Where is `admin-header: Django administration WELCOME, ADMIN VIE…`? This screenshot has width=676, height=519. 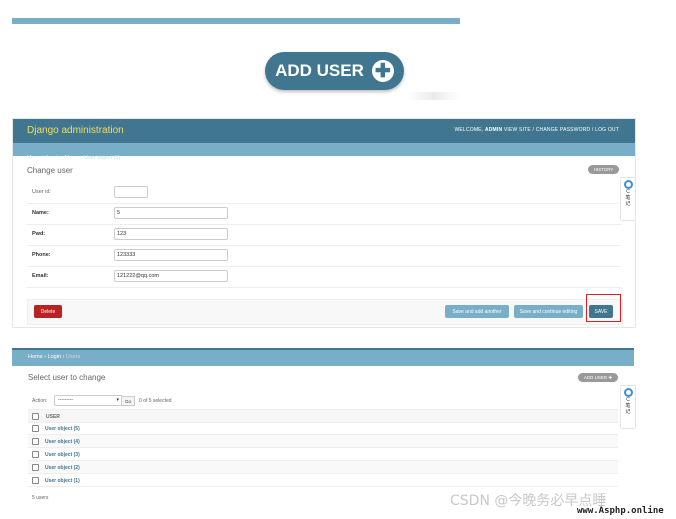 admin-header: Django administration WELCOME, ADMIN VIE… is located at coordinates (324, 131).